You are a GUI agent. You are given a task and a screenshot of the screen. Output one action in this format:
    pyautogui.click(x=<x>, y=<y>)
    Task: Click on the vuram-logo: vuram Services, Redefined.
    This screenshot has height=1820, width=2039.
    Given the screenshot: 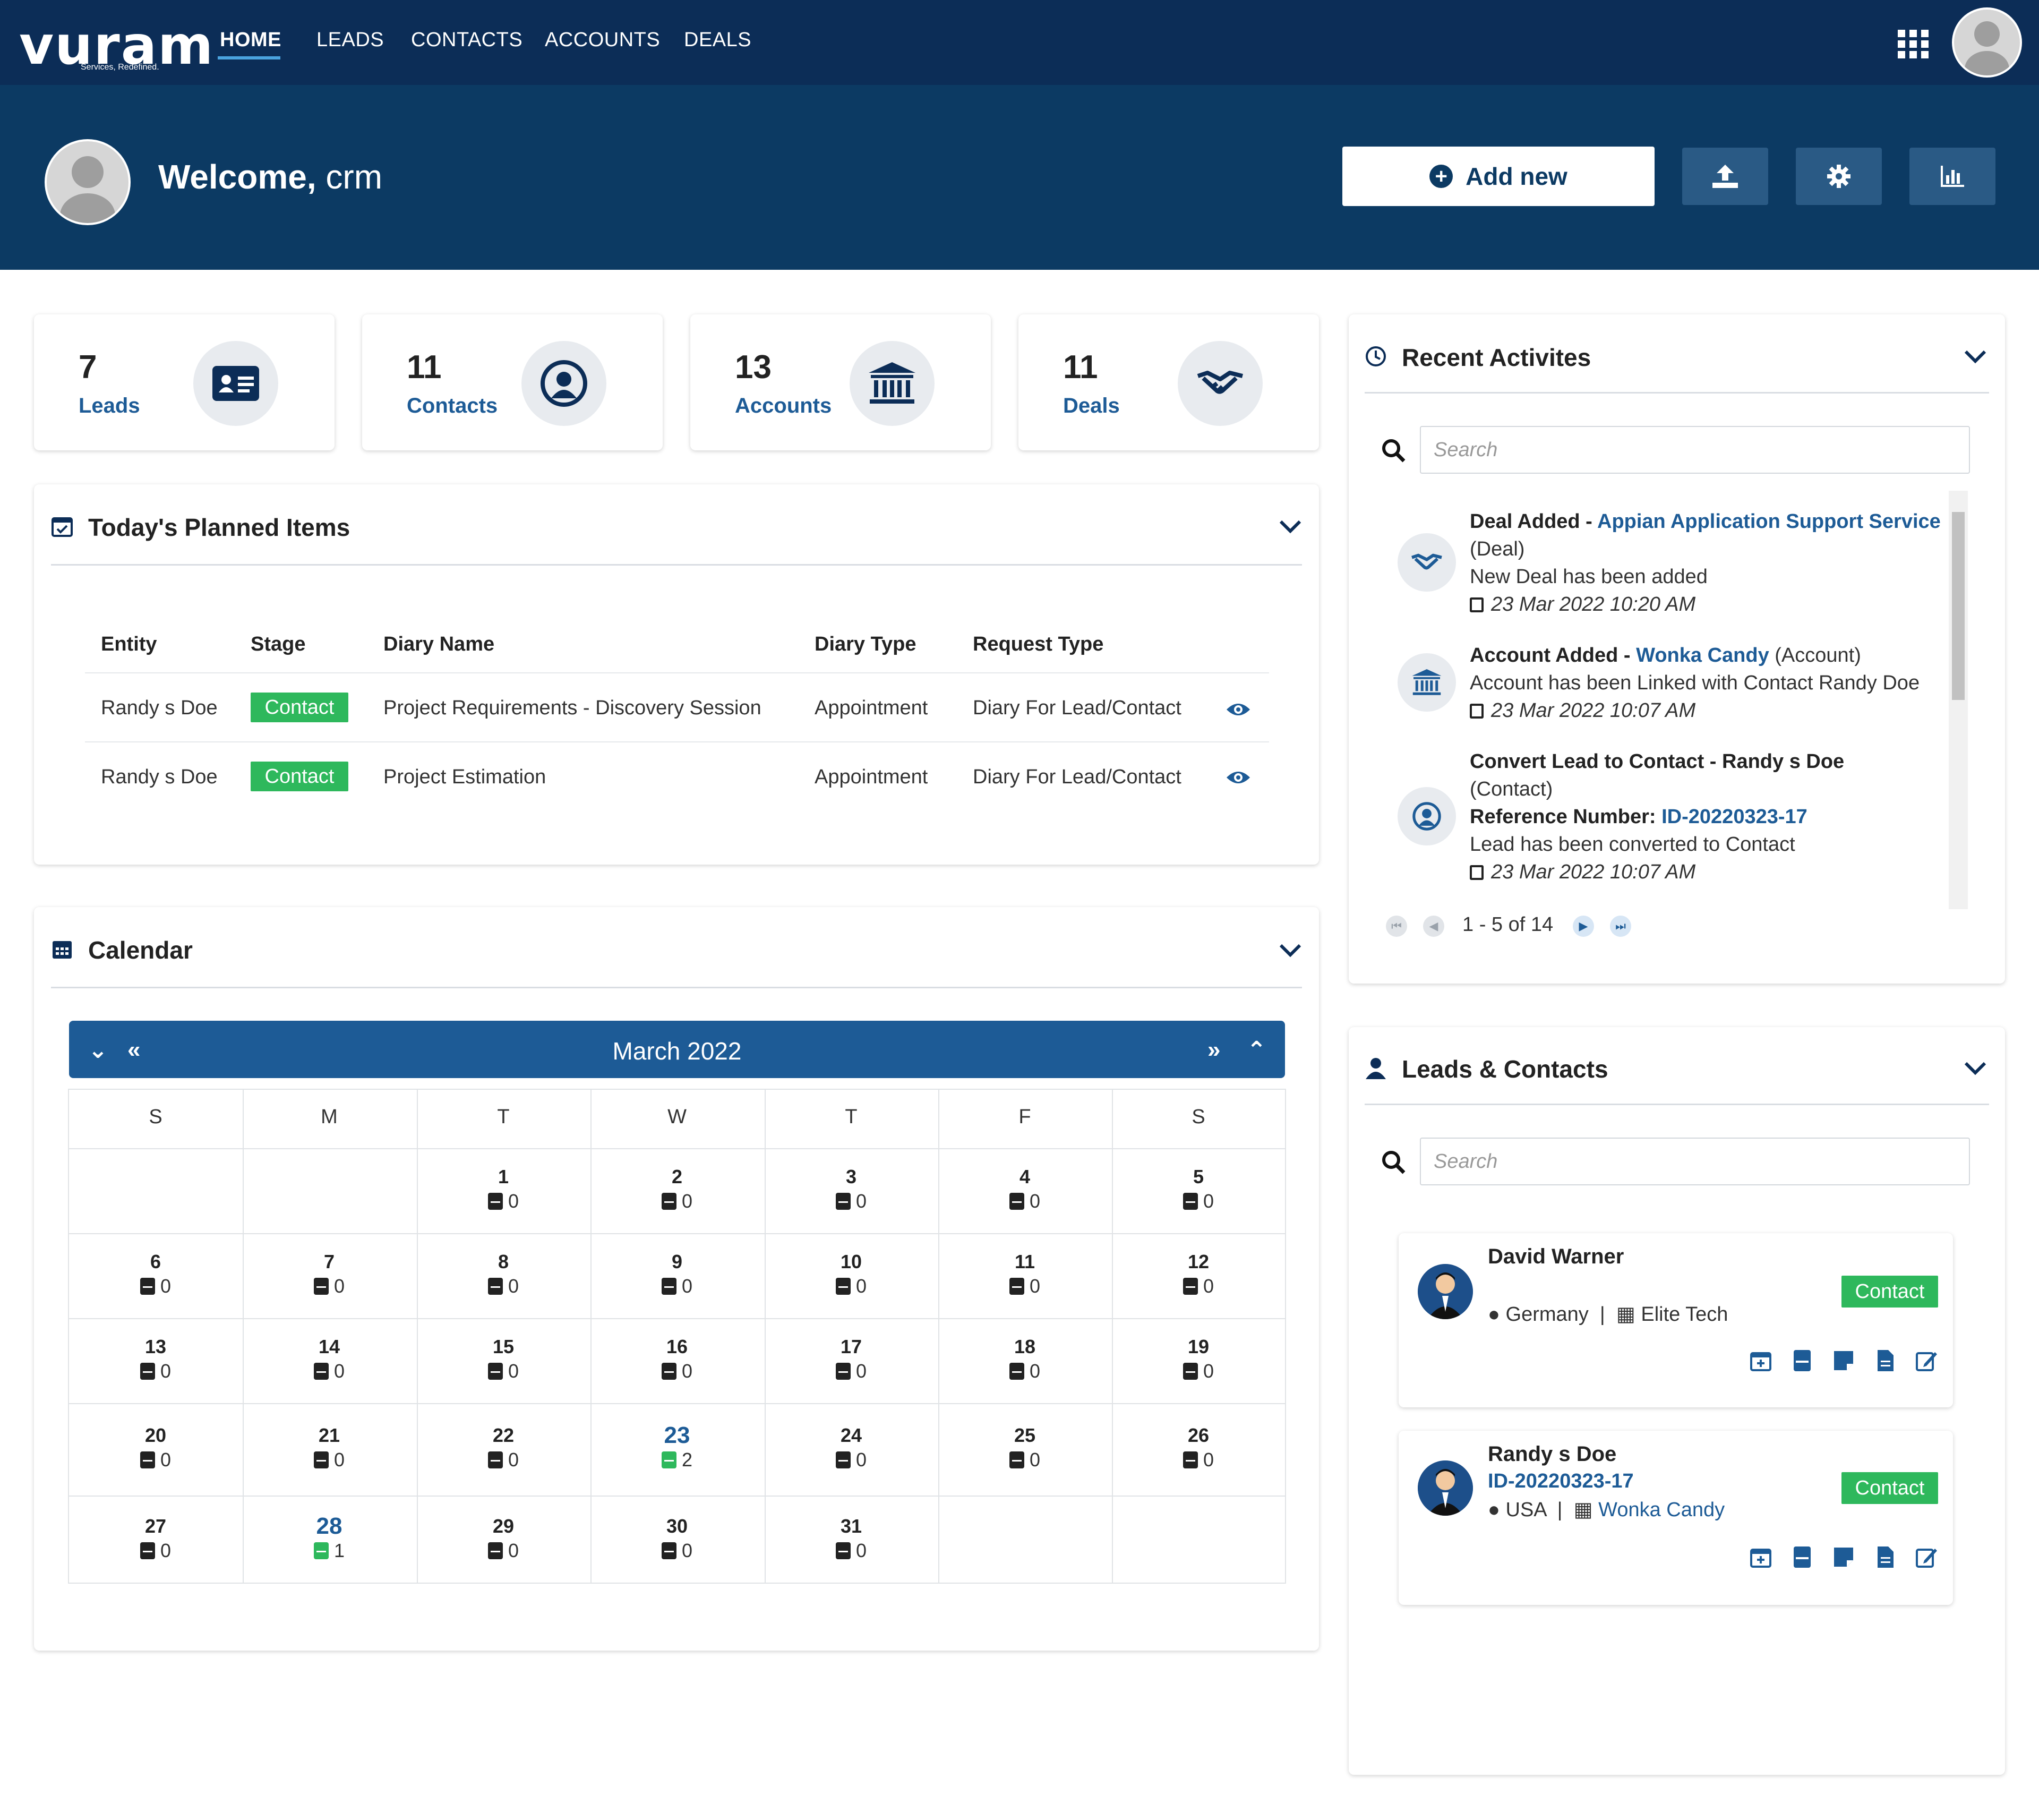 What is the action you would take?
    pyautogui.click(x=116, y=45)
    